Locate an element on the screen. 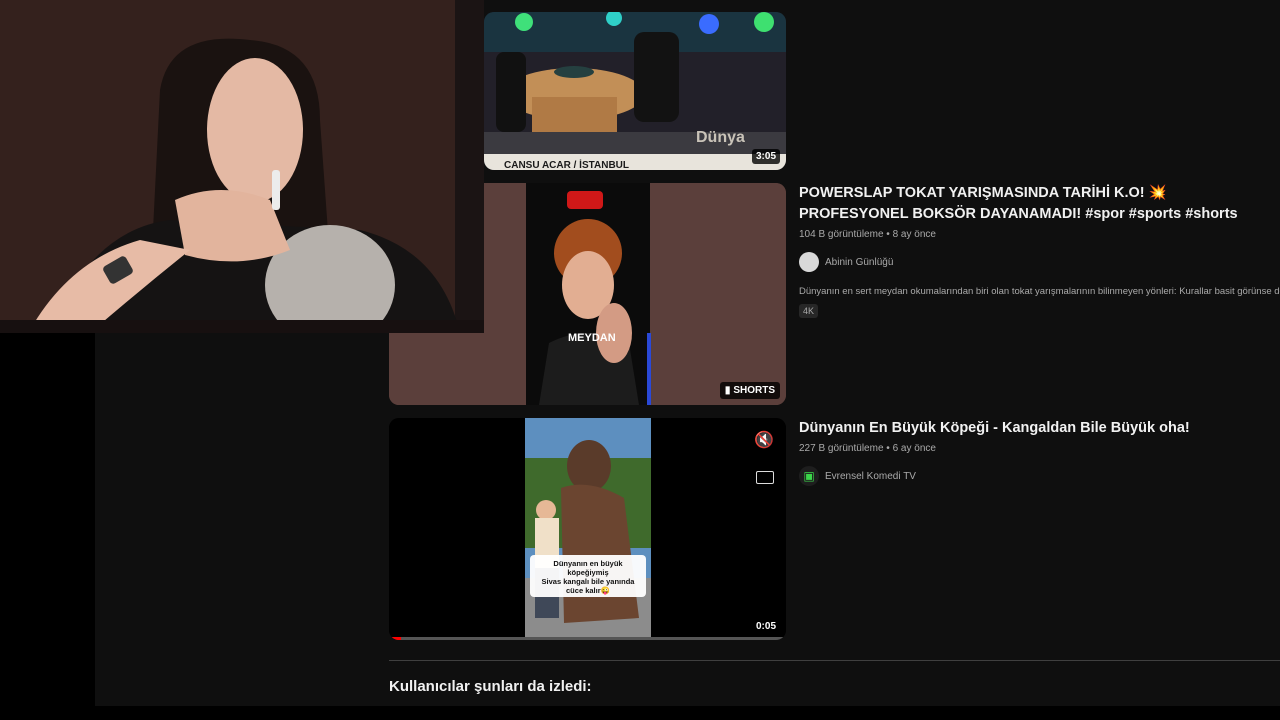 Image resolution: width=1280 pixels, height=720 pixels. video-thumbnail: Dünya CANSU ACAR / İSTANBUL 3:05 is located at coordinates (635, 91).